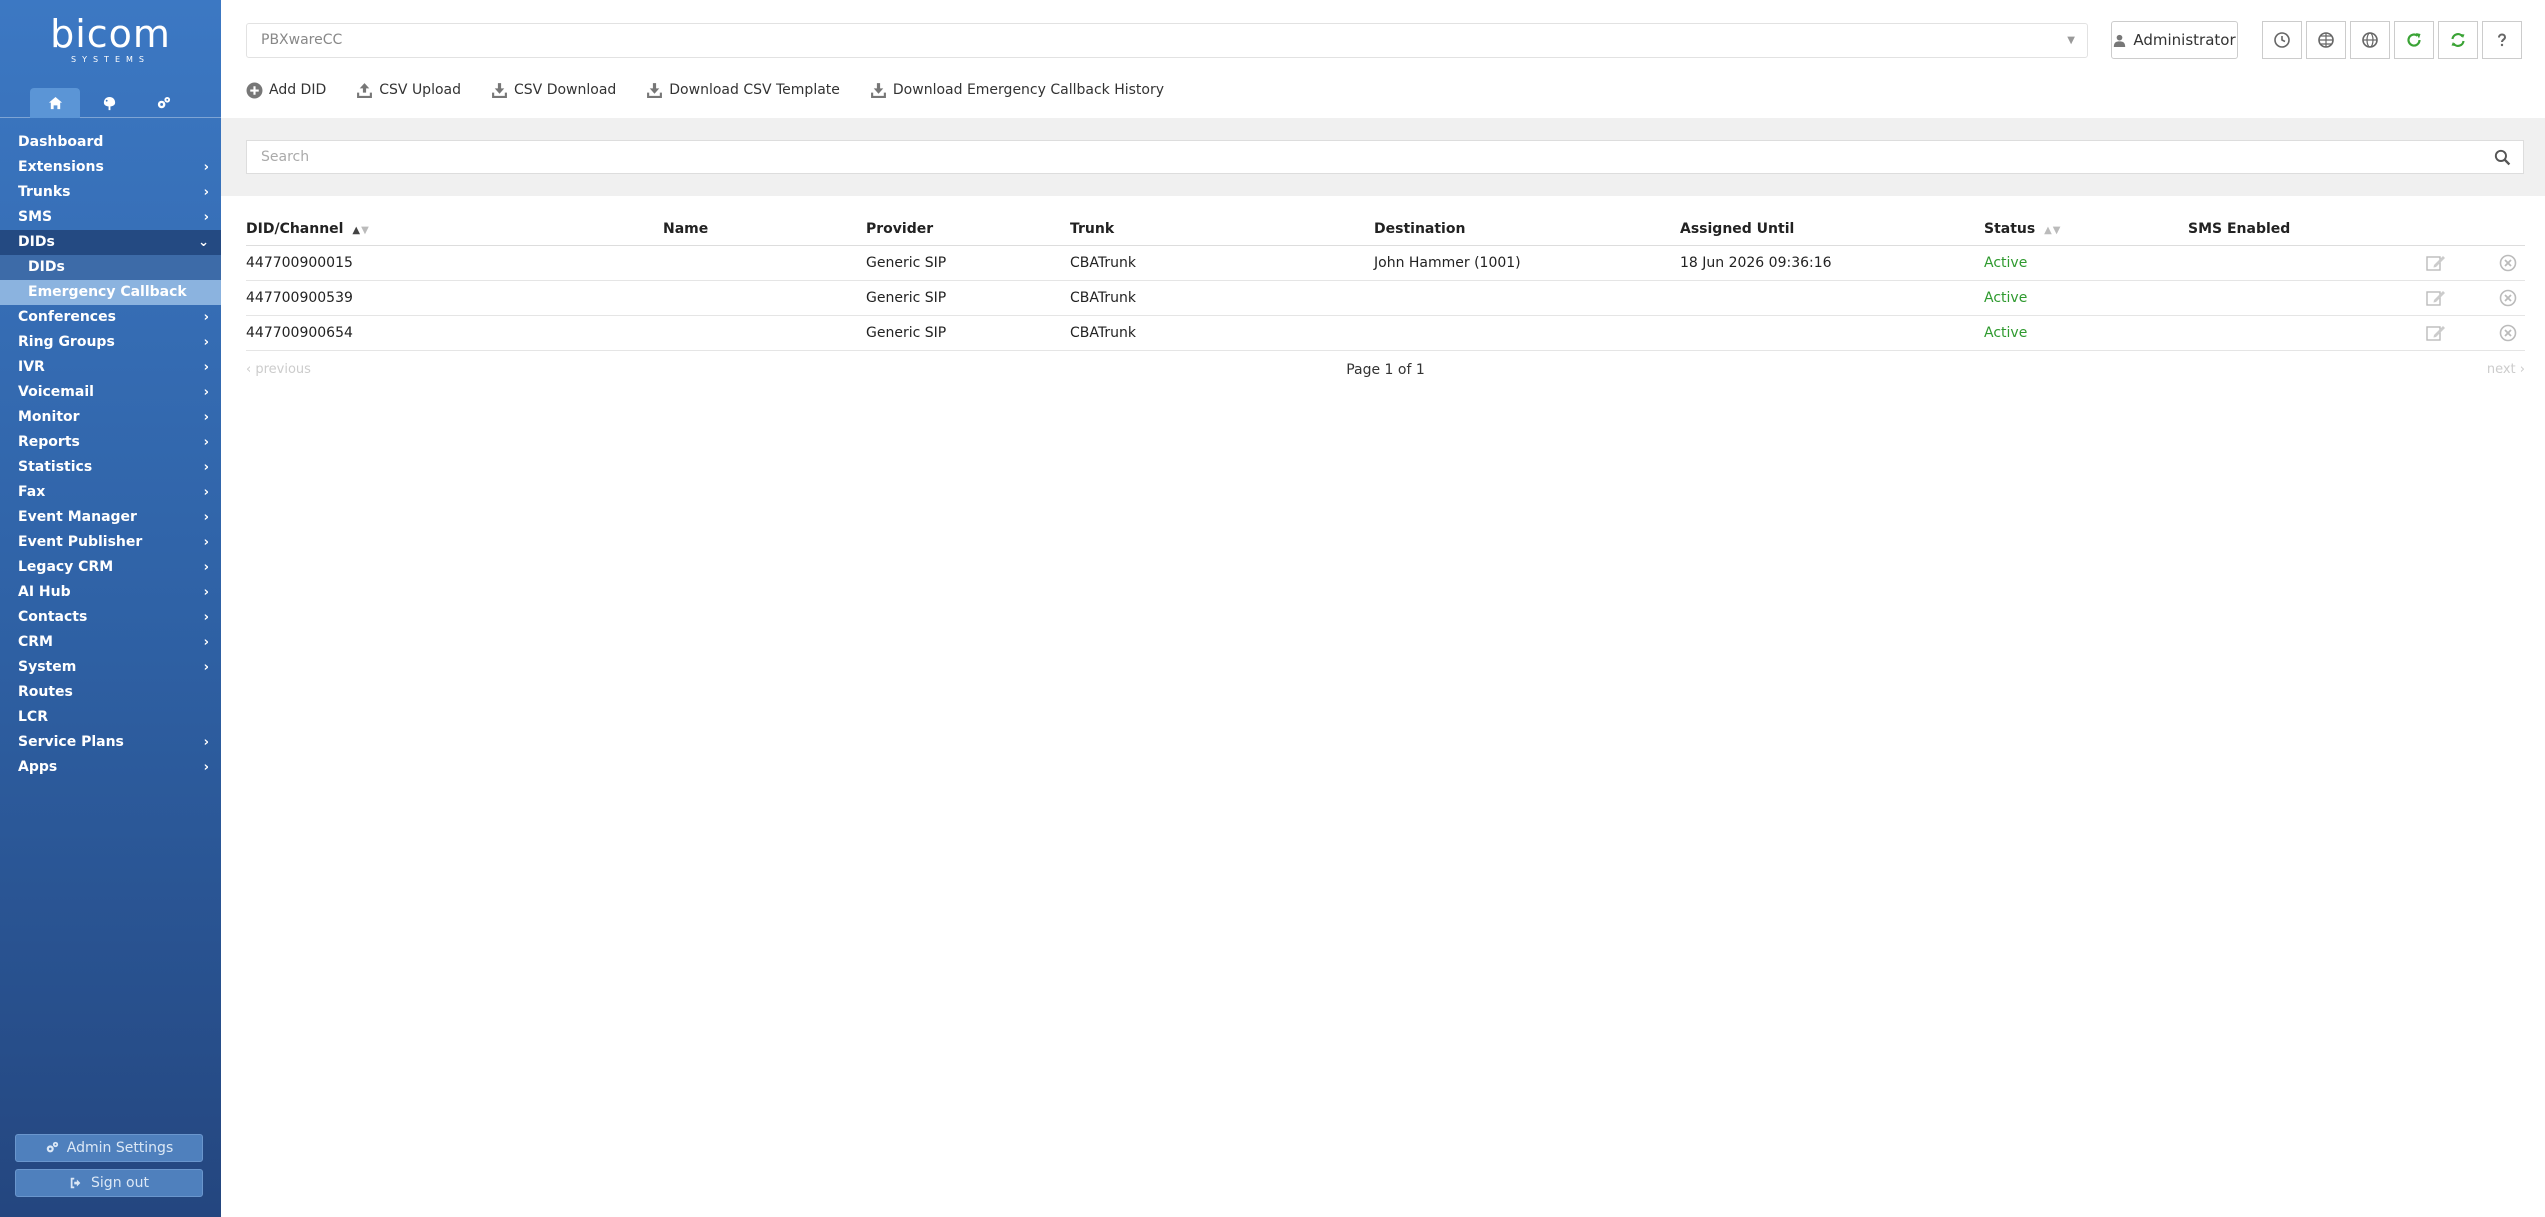 The width and height of the screenshot is (2545, 1217). I want to click on sign-out-label: Sign out, so click(120, 1183).